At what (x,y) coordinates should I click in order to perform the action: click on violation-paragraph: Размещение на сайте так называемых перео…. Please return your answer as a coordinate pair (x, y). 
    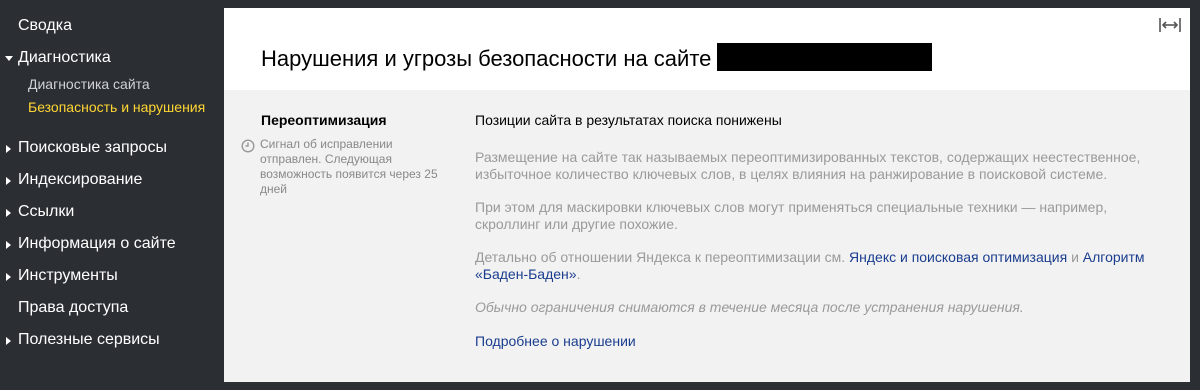
    Looking at the image, I should click on (808, 165).